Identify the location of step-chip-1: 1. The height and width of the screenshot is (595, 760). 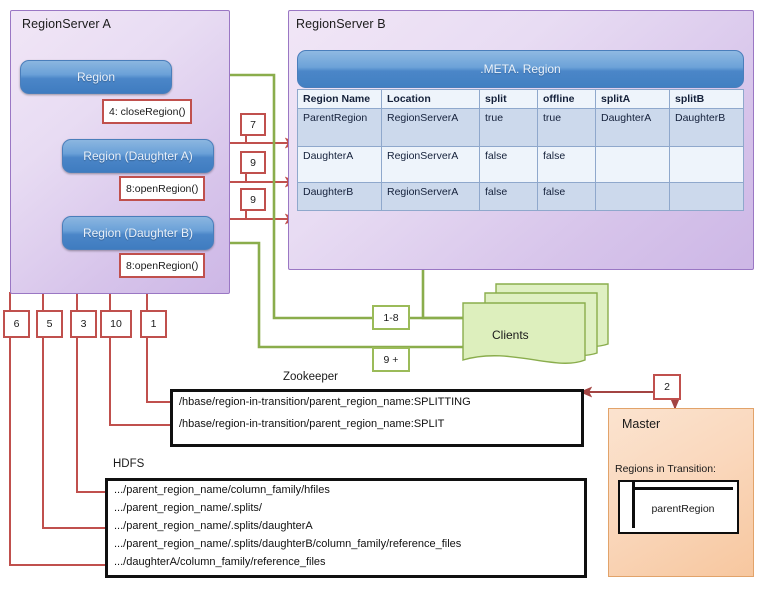
(153, 324).